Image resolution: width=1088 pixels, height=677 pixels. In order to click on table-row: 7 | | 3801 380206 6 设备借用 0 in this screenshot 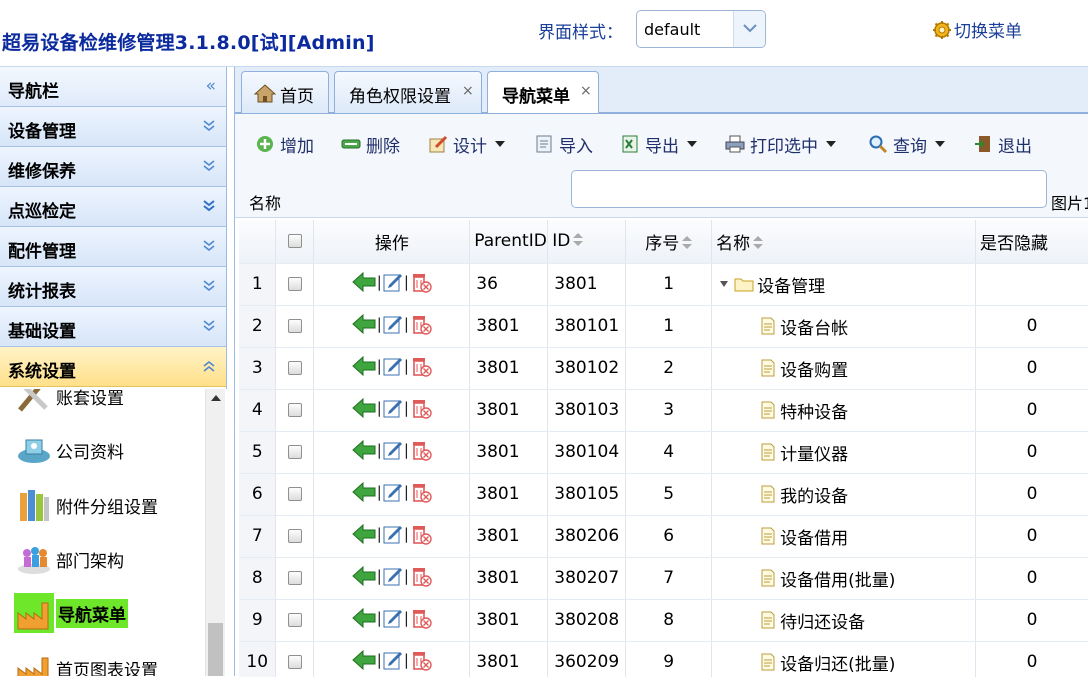, I will do `click(663, 536)`.